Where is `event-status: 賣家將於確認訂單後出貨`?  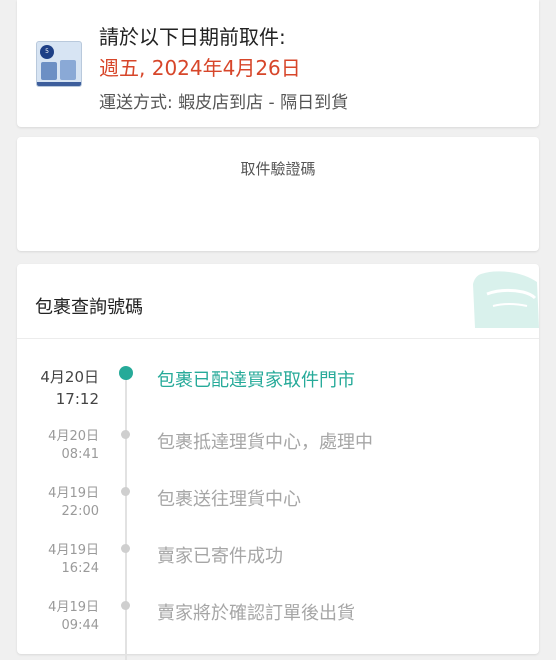
event-status: 賣家將於確認訂單後出貨 is located at coordinates (256, 613).